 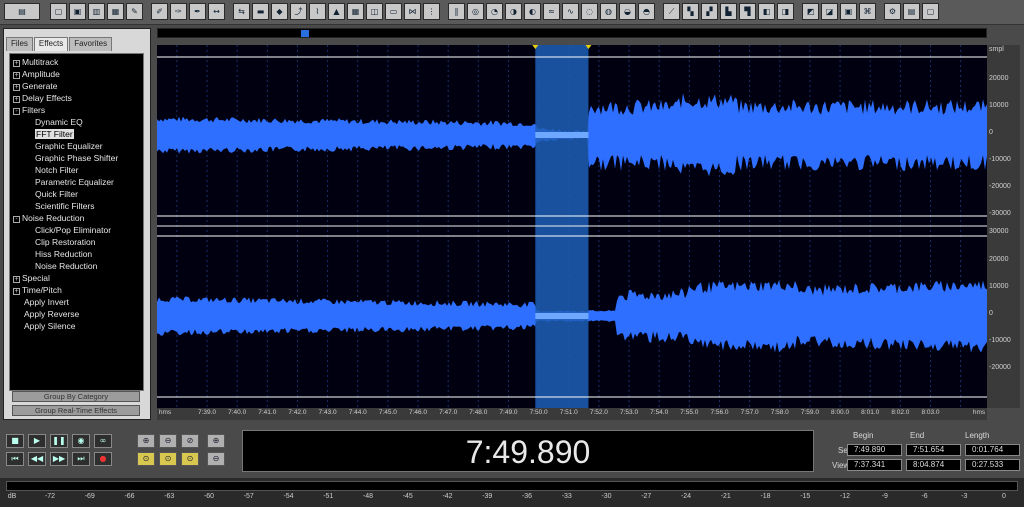 What do you see at coordinates (572, 33) in the screenshot?
I see `overview-bar` at bounding box center [572, 33].